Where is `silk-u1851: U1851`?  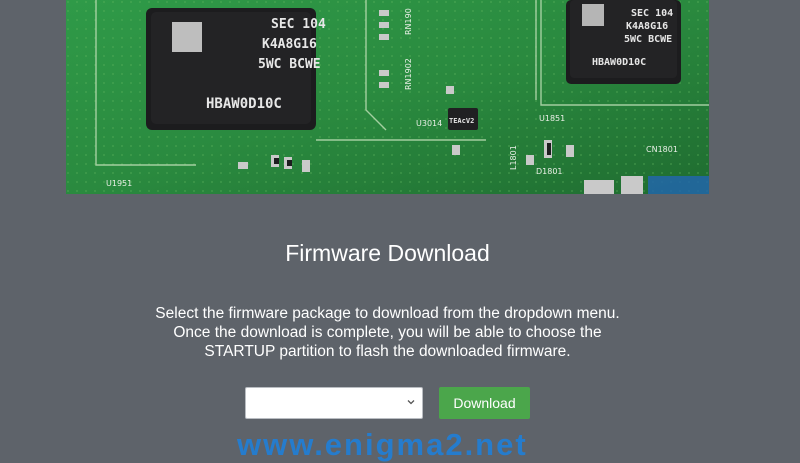
silk-u1851: U1851 is located at coordinates (552, 118).